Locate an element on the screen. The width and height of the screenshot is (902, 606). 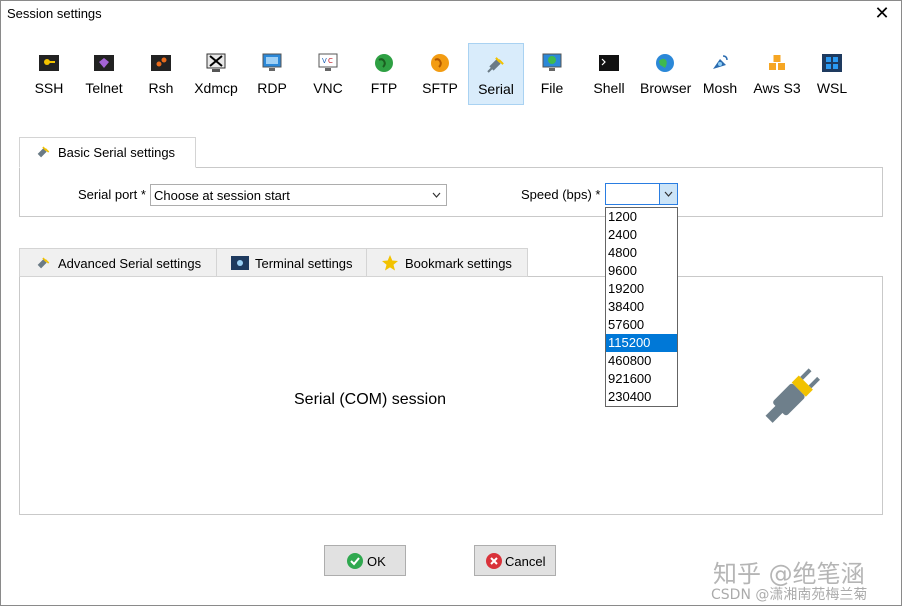
basic-settings-panel is located at coordinates (451, 192).